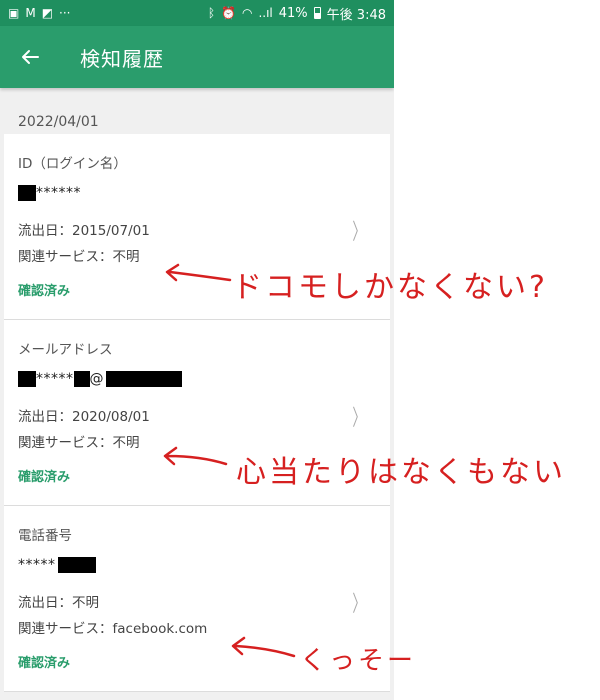  I want to click on annotation-note-2: 心当たりはなくもない, so click(401, 472).